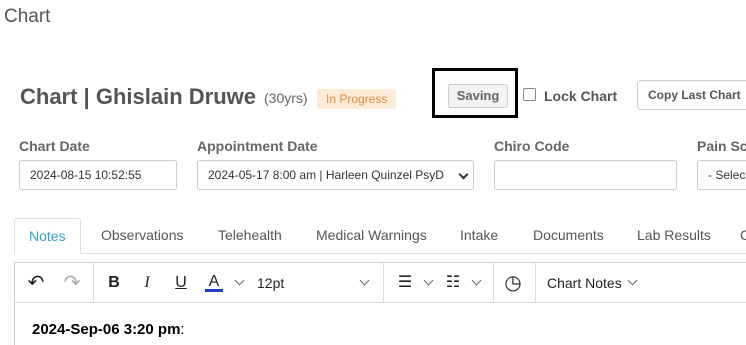  I want to click on copy-last-chart-button: Copy Last Chart, so click(691, 95).